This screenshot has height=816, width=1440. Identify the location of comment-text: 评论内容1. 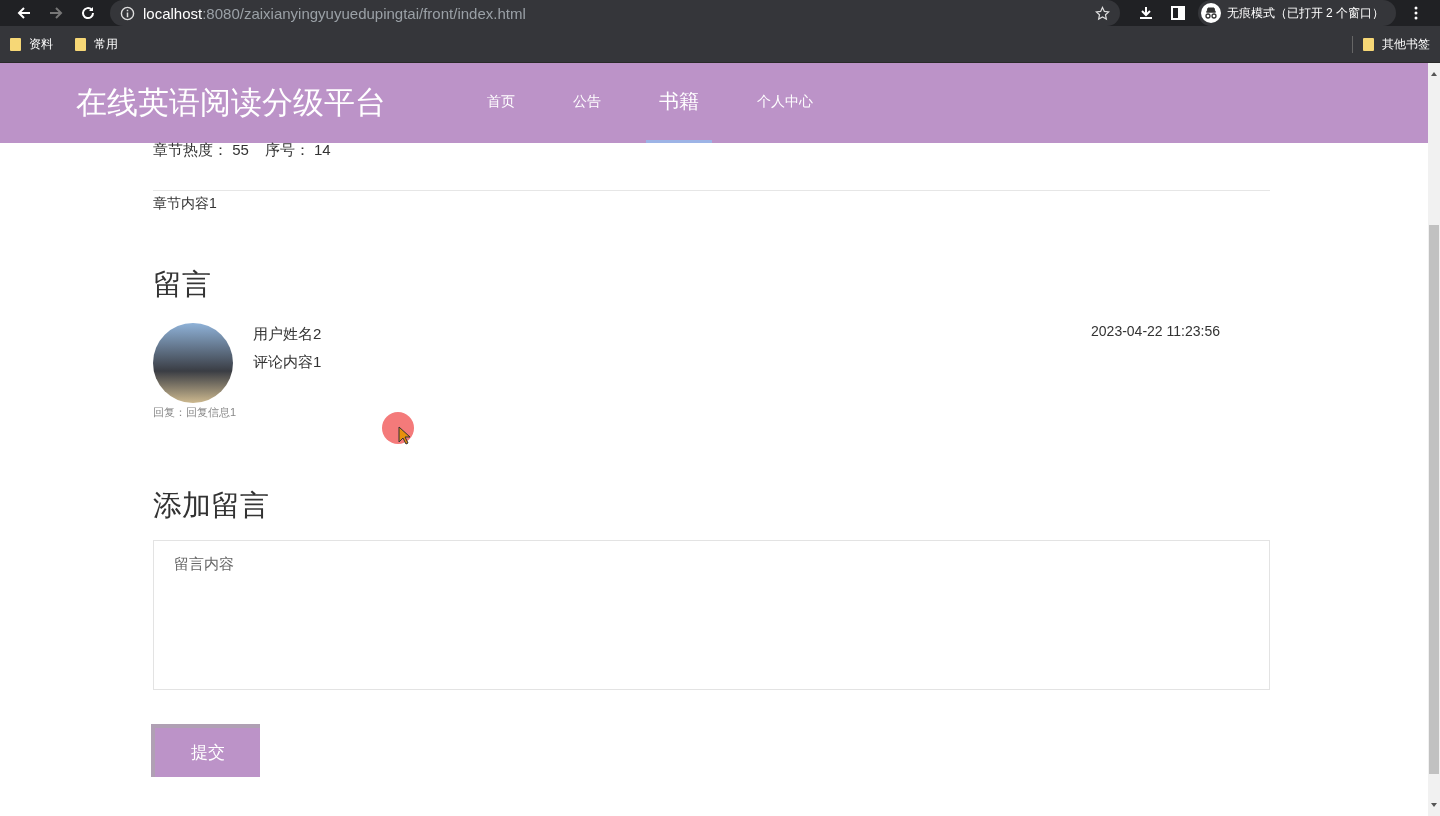
(288, 362).